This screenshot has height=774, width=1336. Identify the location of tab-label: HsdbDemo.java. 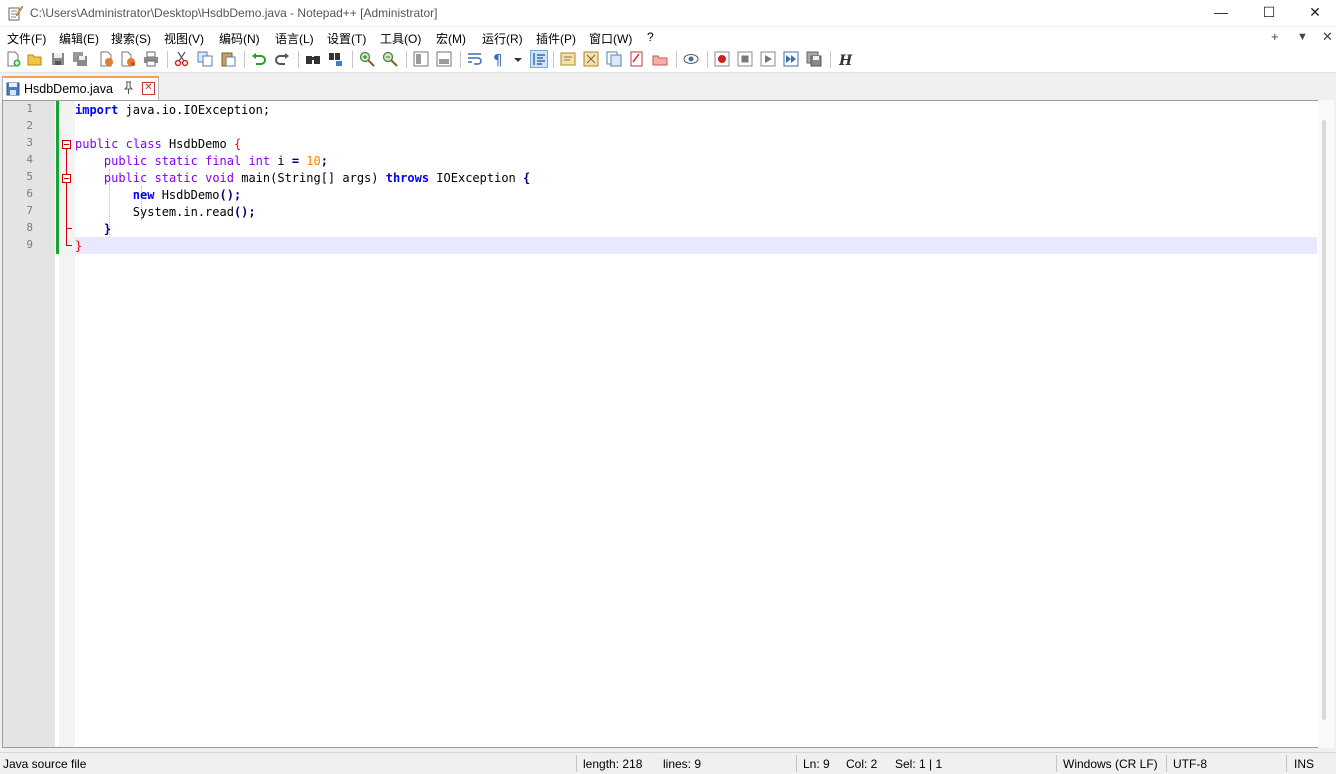
(68, 89).